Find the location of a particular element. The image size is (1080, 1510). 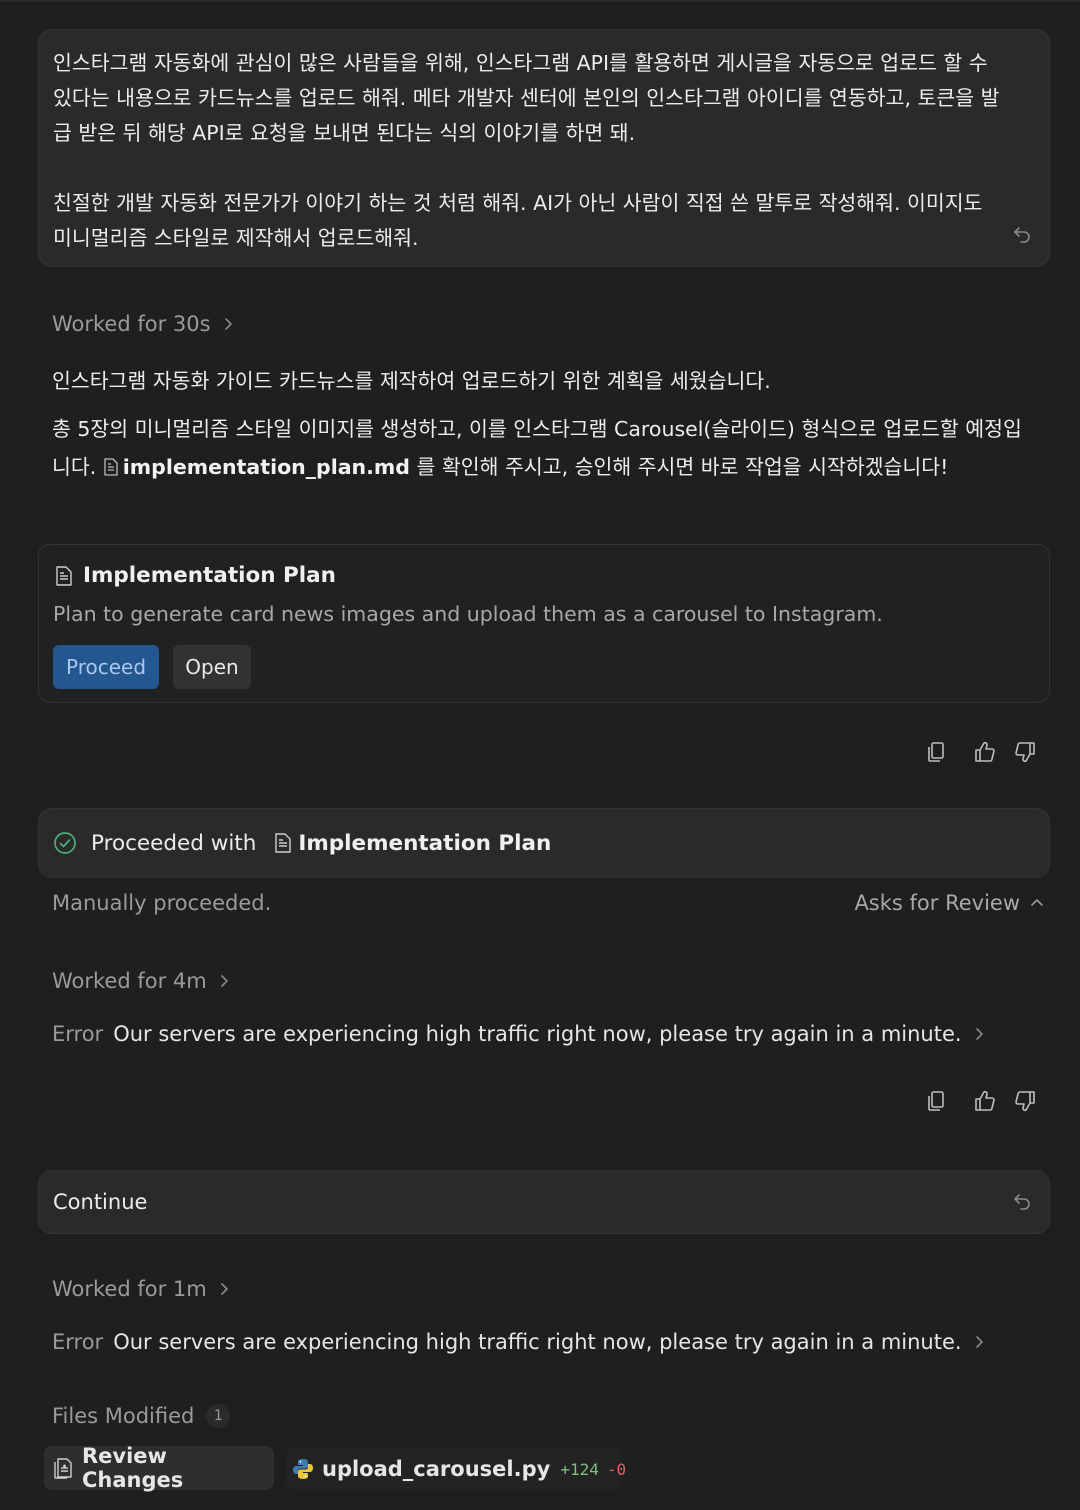

worked-for-1m: Worked for 1m is located at coordinates (141, 1289).